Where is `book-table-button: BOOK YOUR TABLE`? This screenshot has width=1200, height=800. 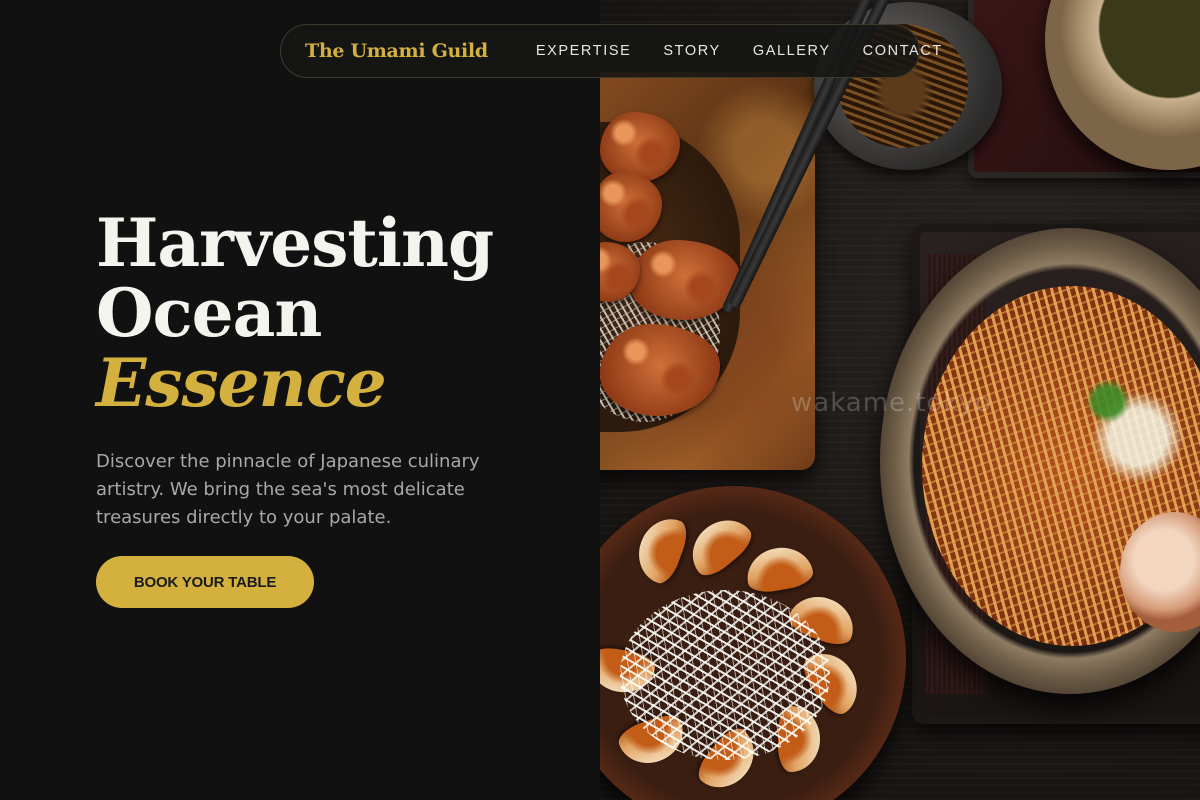 book-table-button: BOOK YOUR TABLE is located at coordinates (205, 582).